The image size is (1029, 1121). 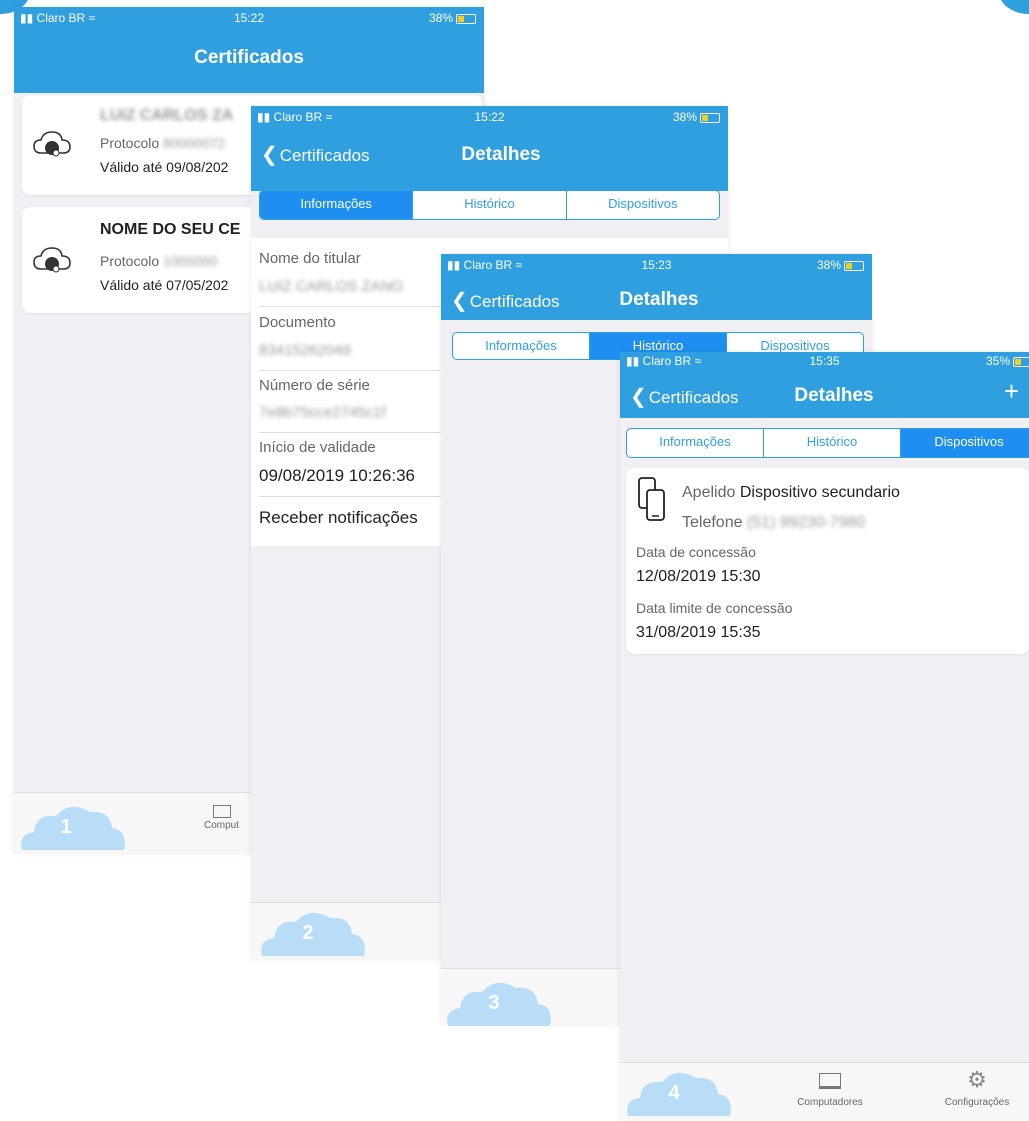 I want to click on valid-row: Válido até 09/08/202, so click(x=164, y=167).